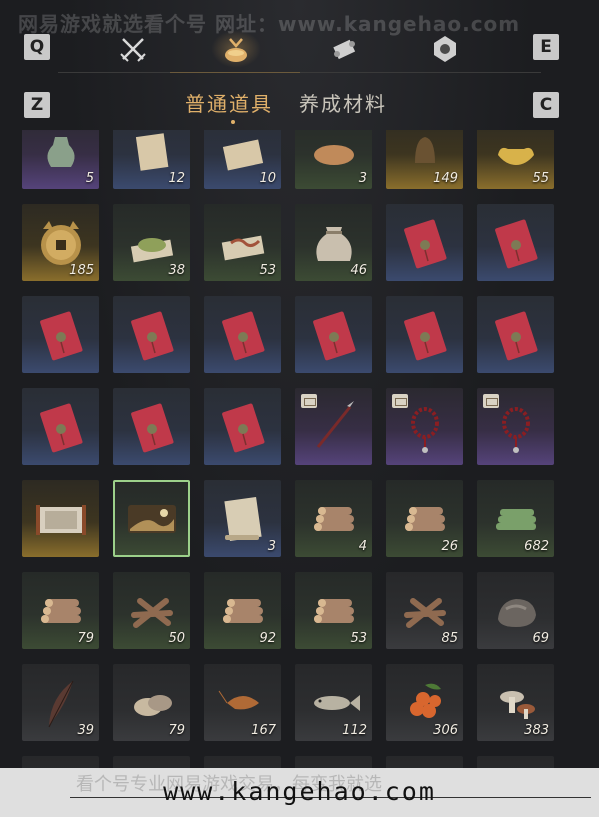 This screenshot has height=817, width=599. I want to click on subtab-bar: Z 普通道具 养成材料 C, so click(299, 104).